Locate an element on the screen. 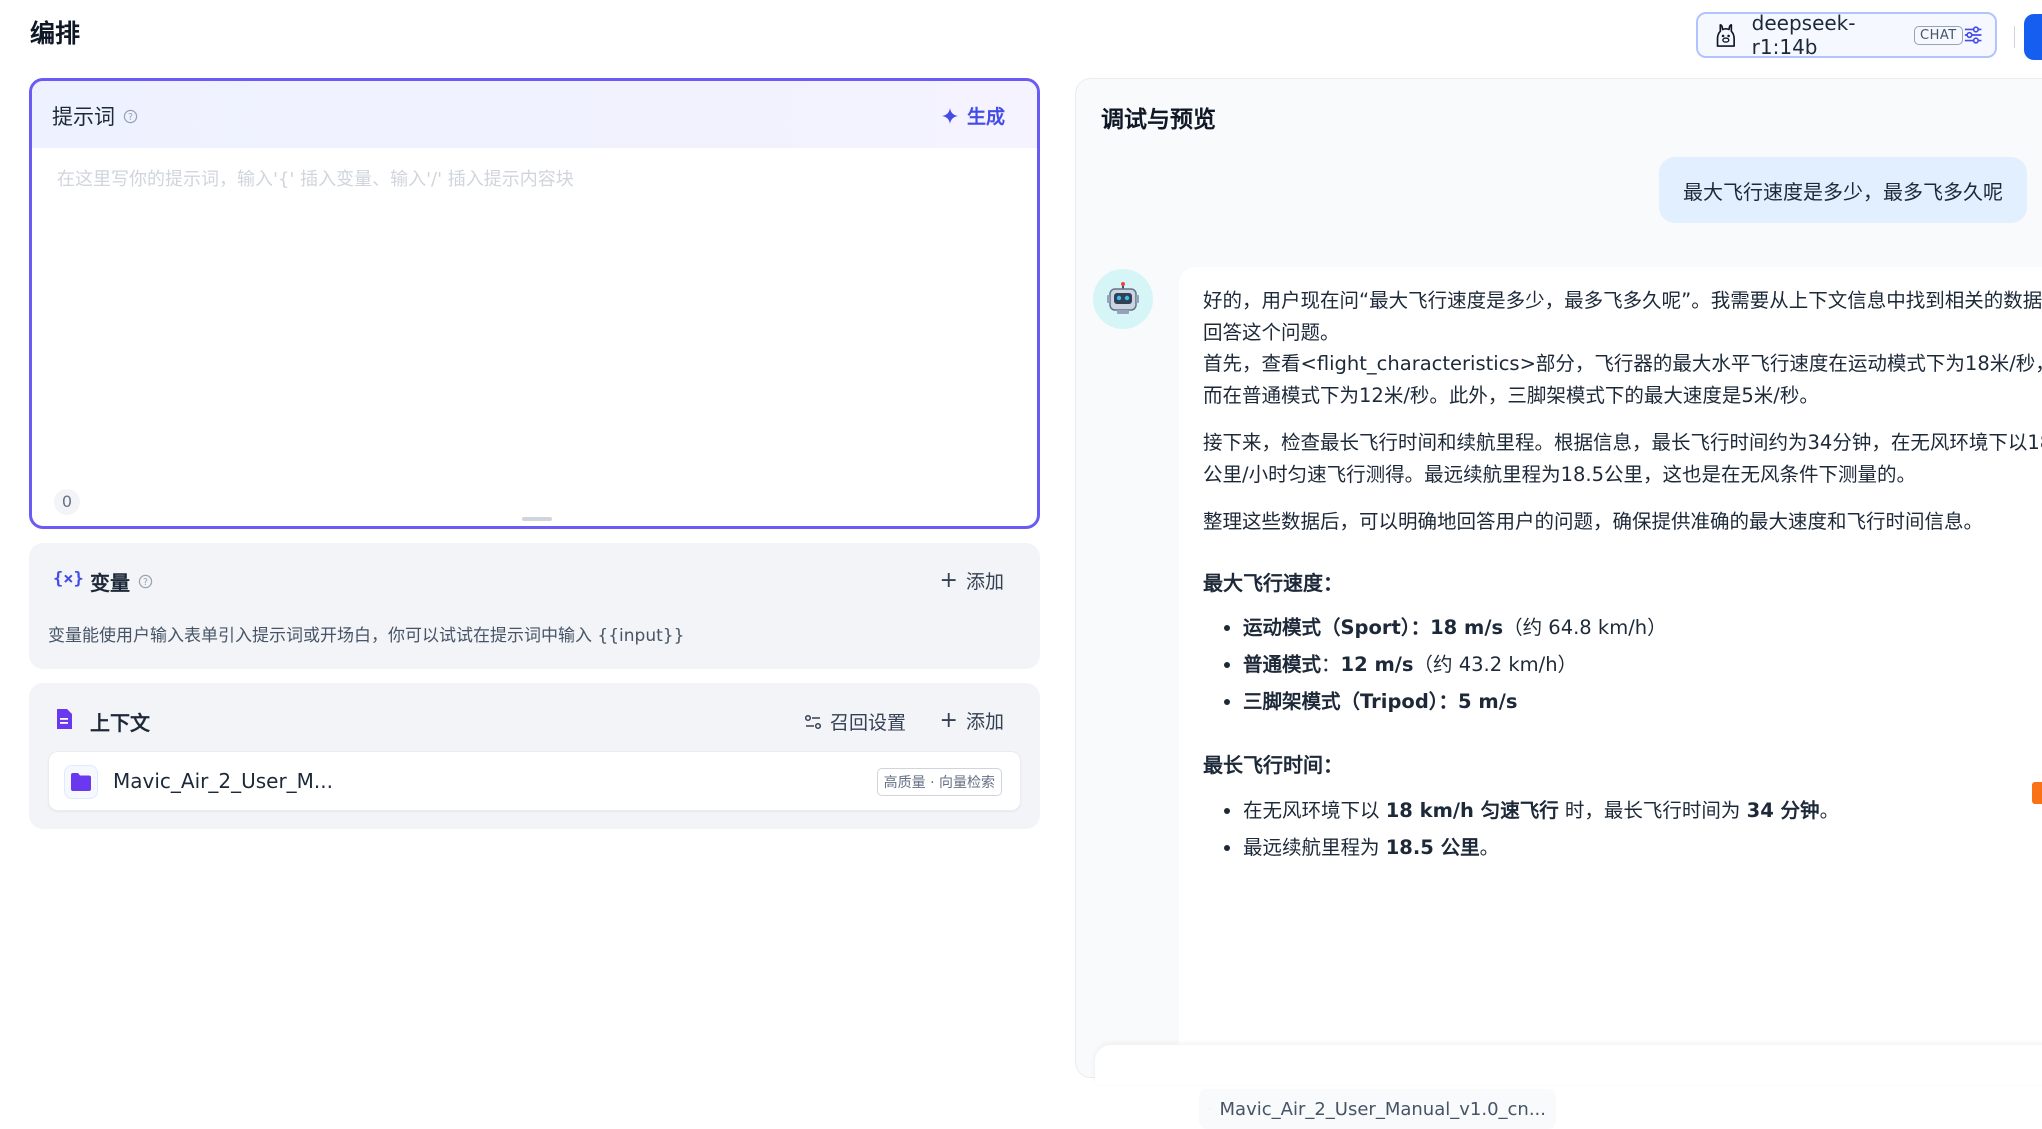  recall-settings-label: 召回设置 is located at coordinates (868, 721).